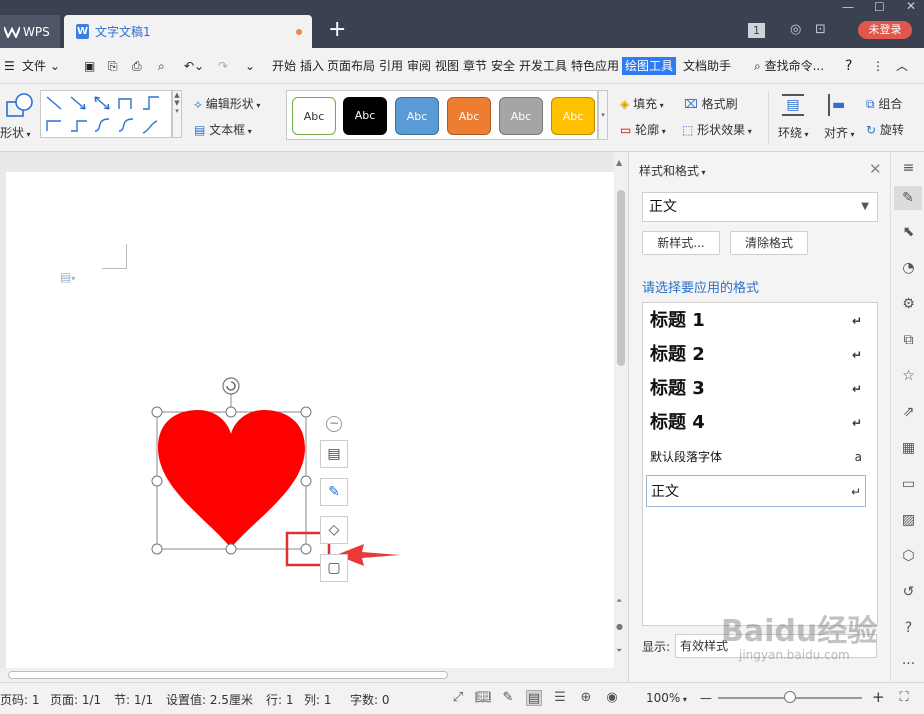 The width and height of the screenshot is (924, 714). Describe the element at coordinates (795, 118) in the screenshot. I see `wrap-button: ▤ 环绕 ▾` at that location.